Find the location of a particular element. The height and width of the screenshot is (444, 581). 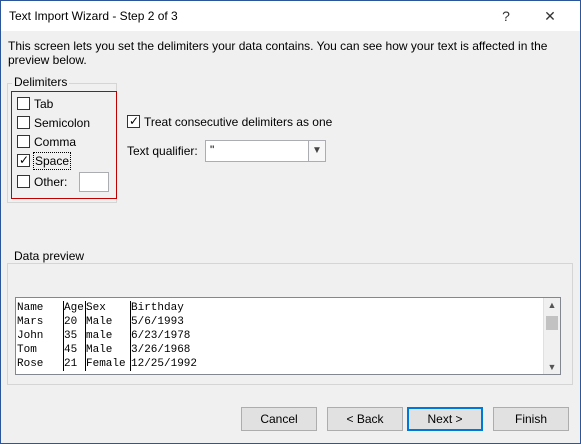

window-title: Text Import Wizard - Step 2 of 3 is located at coordinates (93, 16).